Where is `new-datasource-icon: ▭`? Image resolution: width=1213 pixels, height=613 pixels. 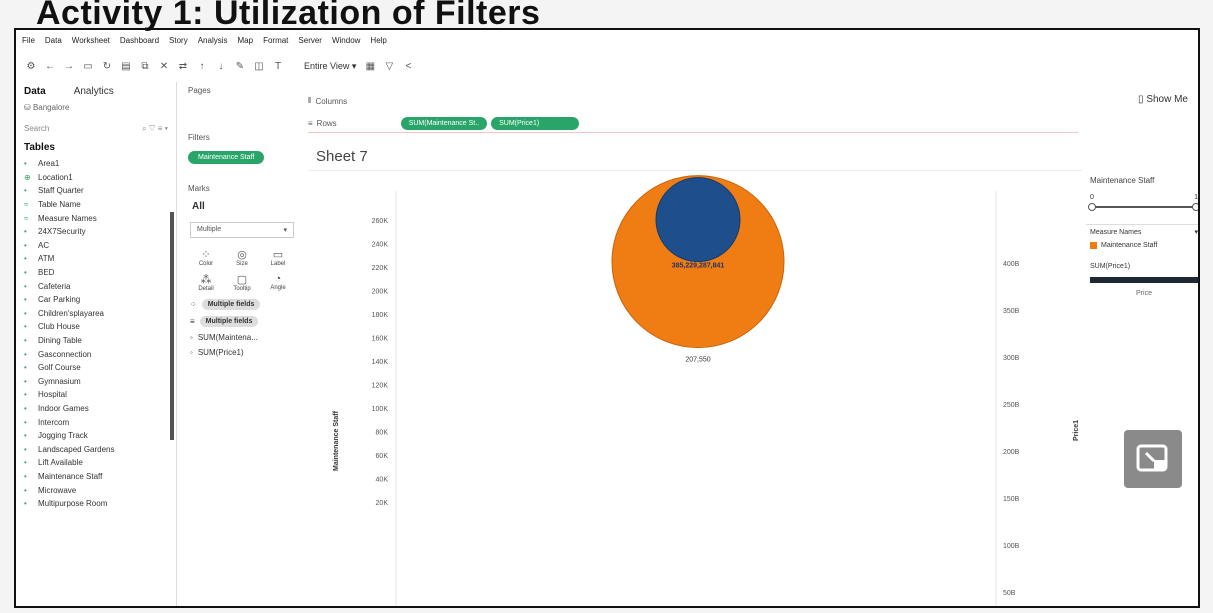
new-datasource-icon: ▭ is located at coordinates (88, 66).